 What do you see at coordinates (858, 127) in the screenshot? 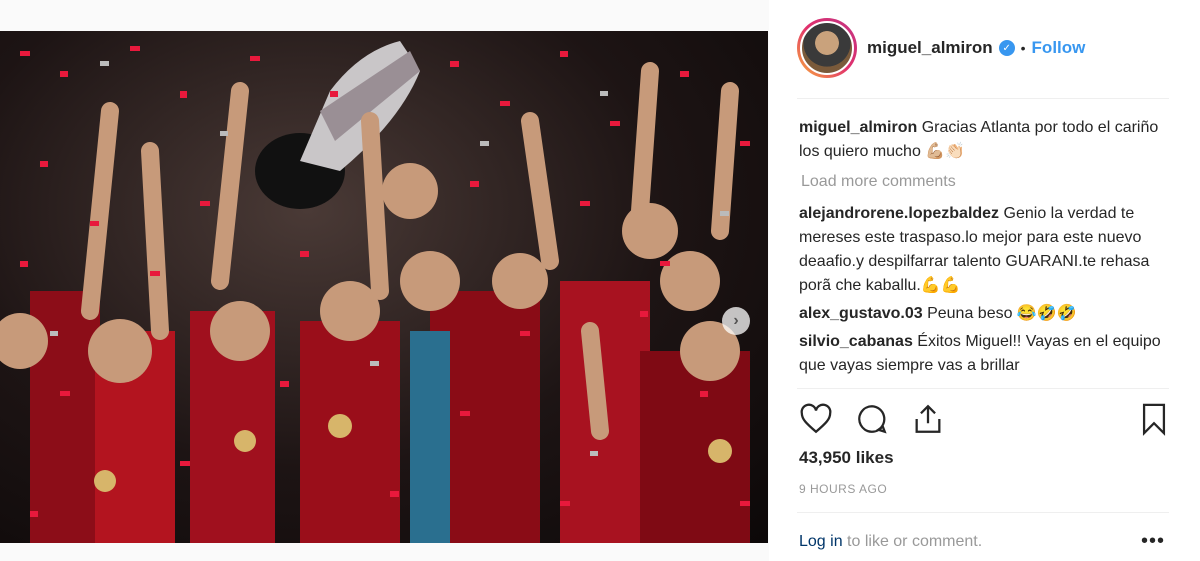
I see `caption-username: miguel_almiron` at bounding box center [858, 127].